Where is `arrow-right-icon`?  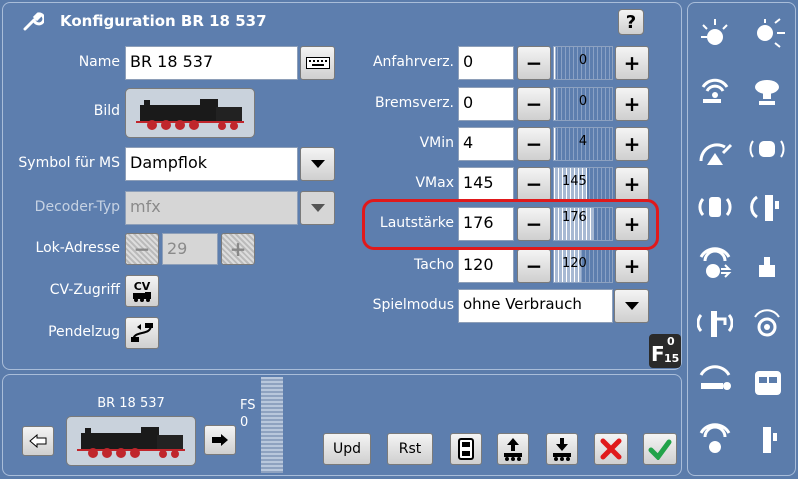 arrow-right-icon is located at coordinates (220, 440).